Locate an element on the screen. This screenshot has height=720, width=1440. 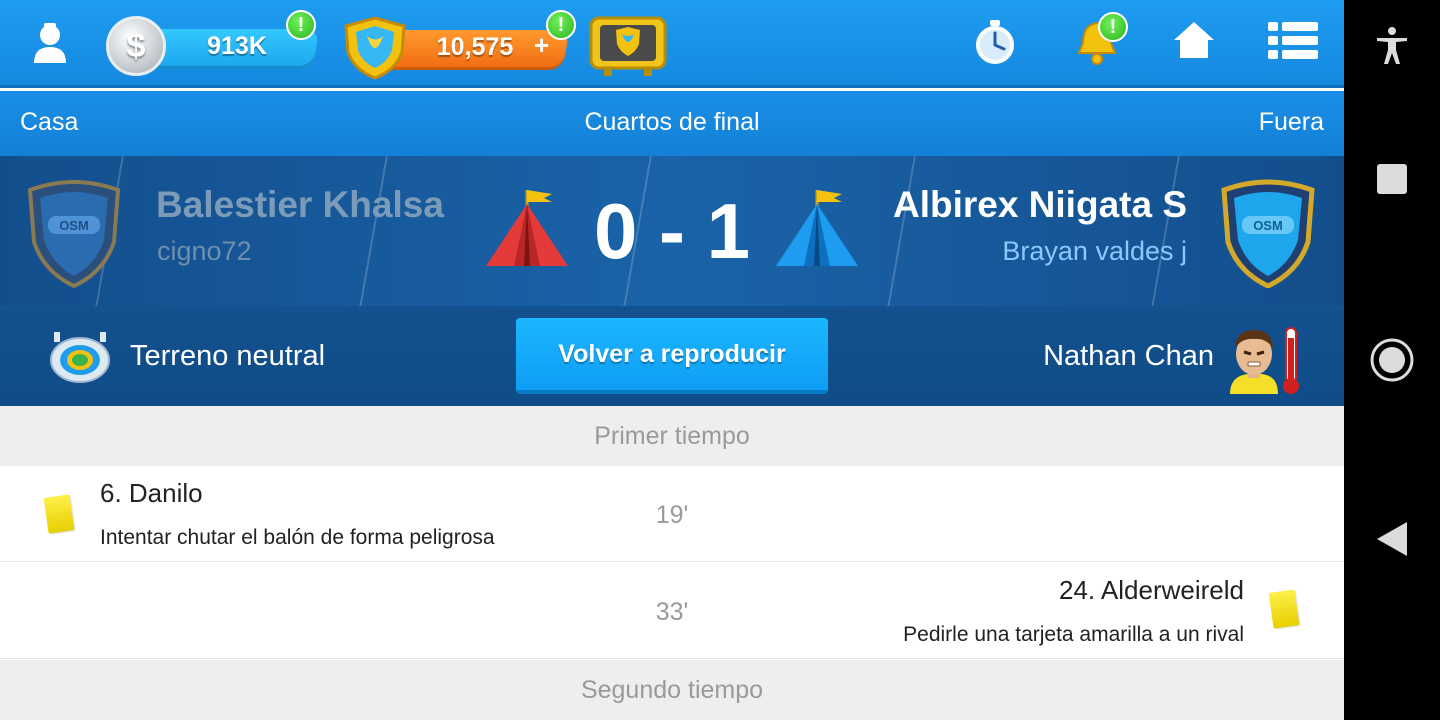
menu-icon is located at coordinates (1293, 40).